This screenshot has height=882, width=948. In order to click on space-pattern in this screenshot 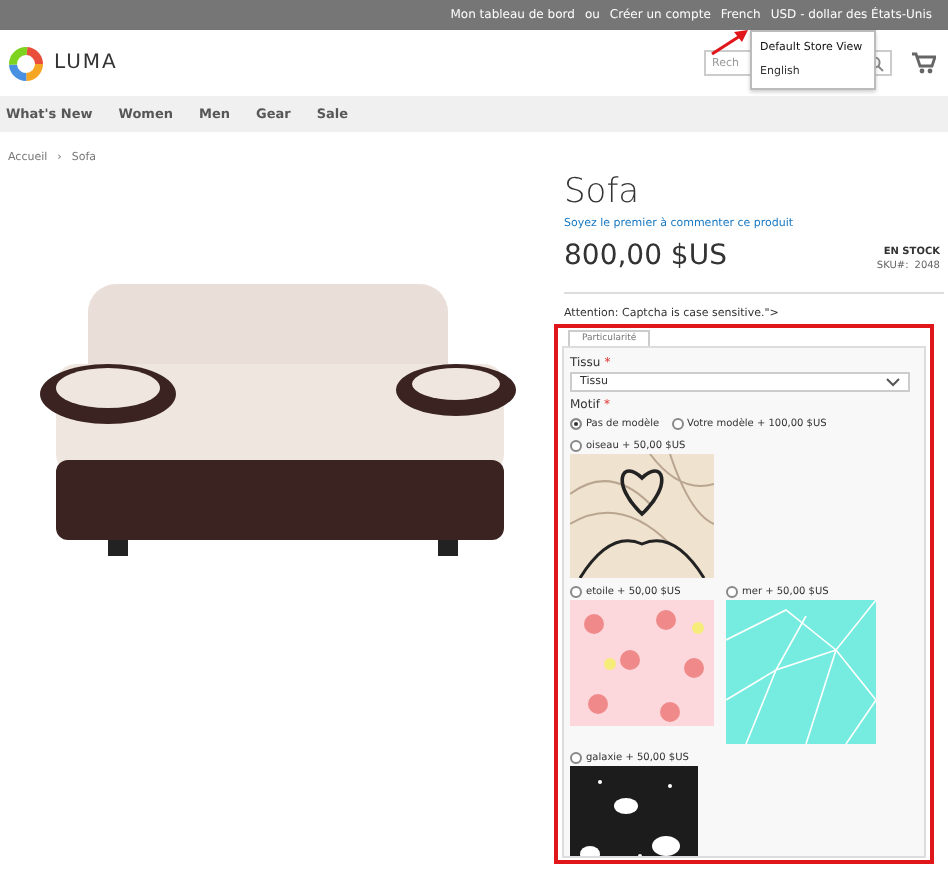, I will do `click(634, 811)`.